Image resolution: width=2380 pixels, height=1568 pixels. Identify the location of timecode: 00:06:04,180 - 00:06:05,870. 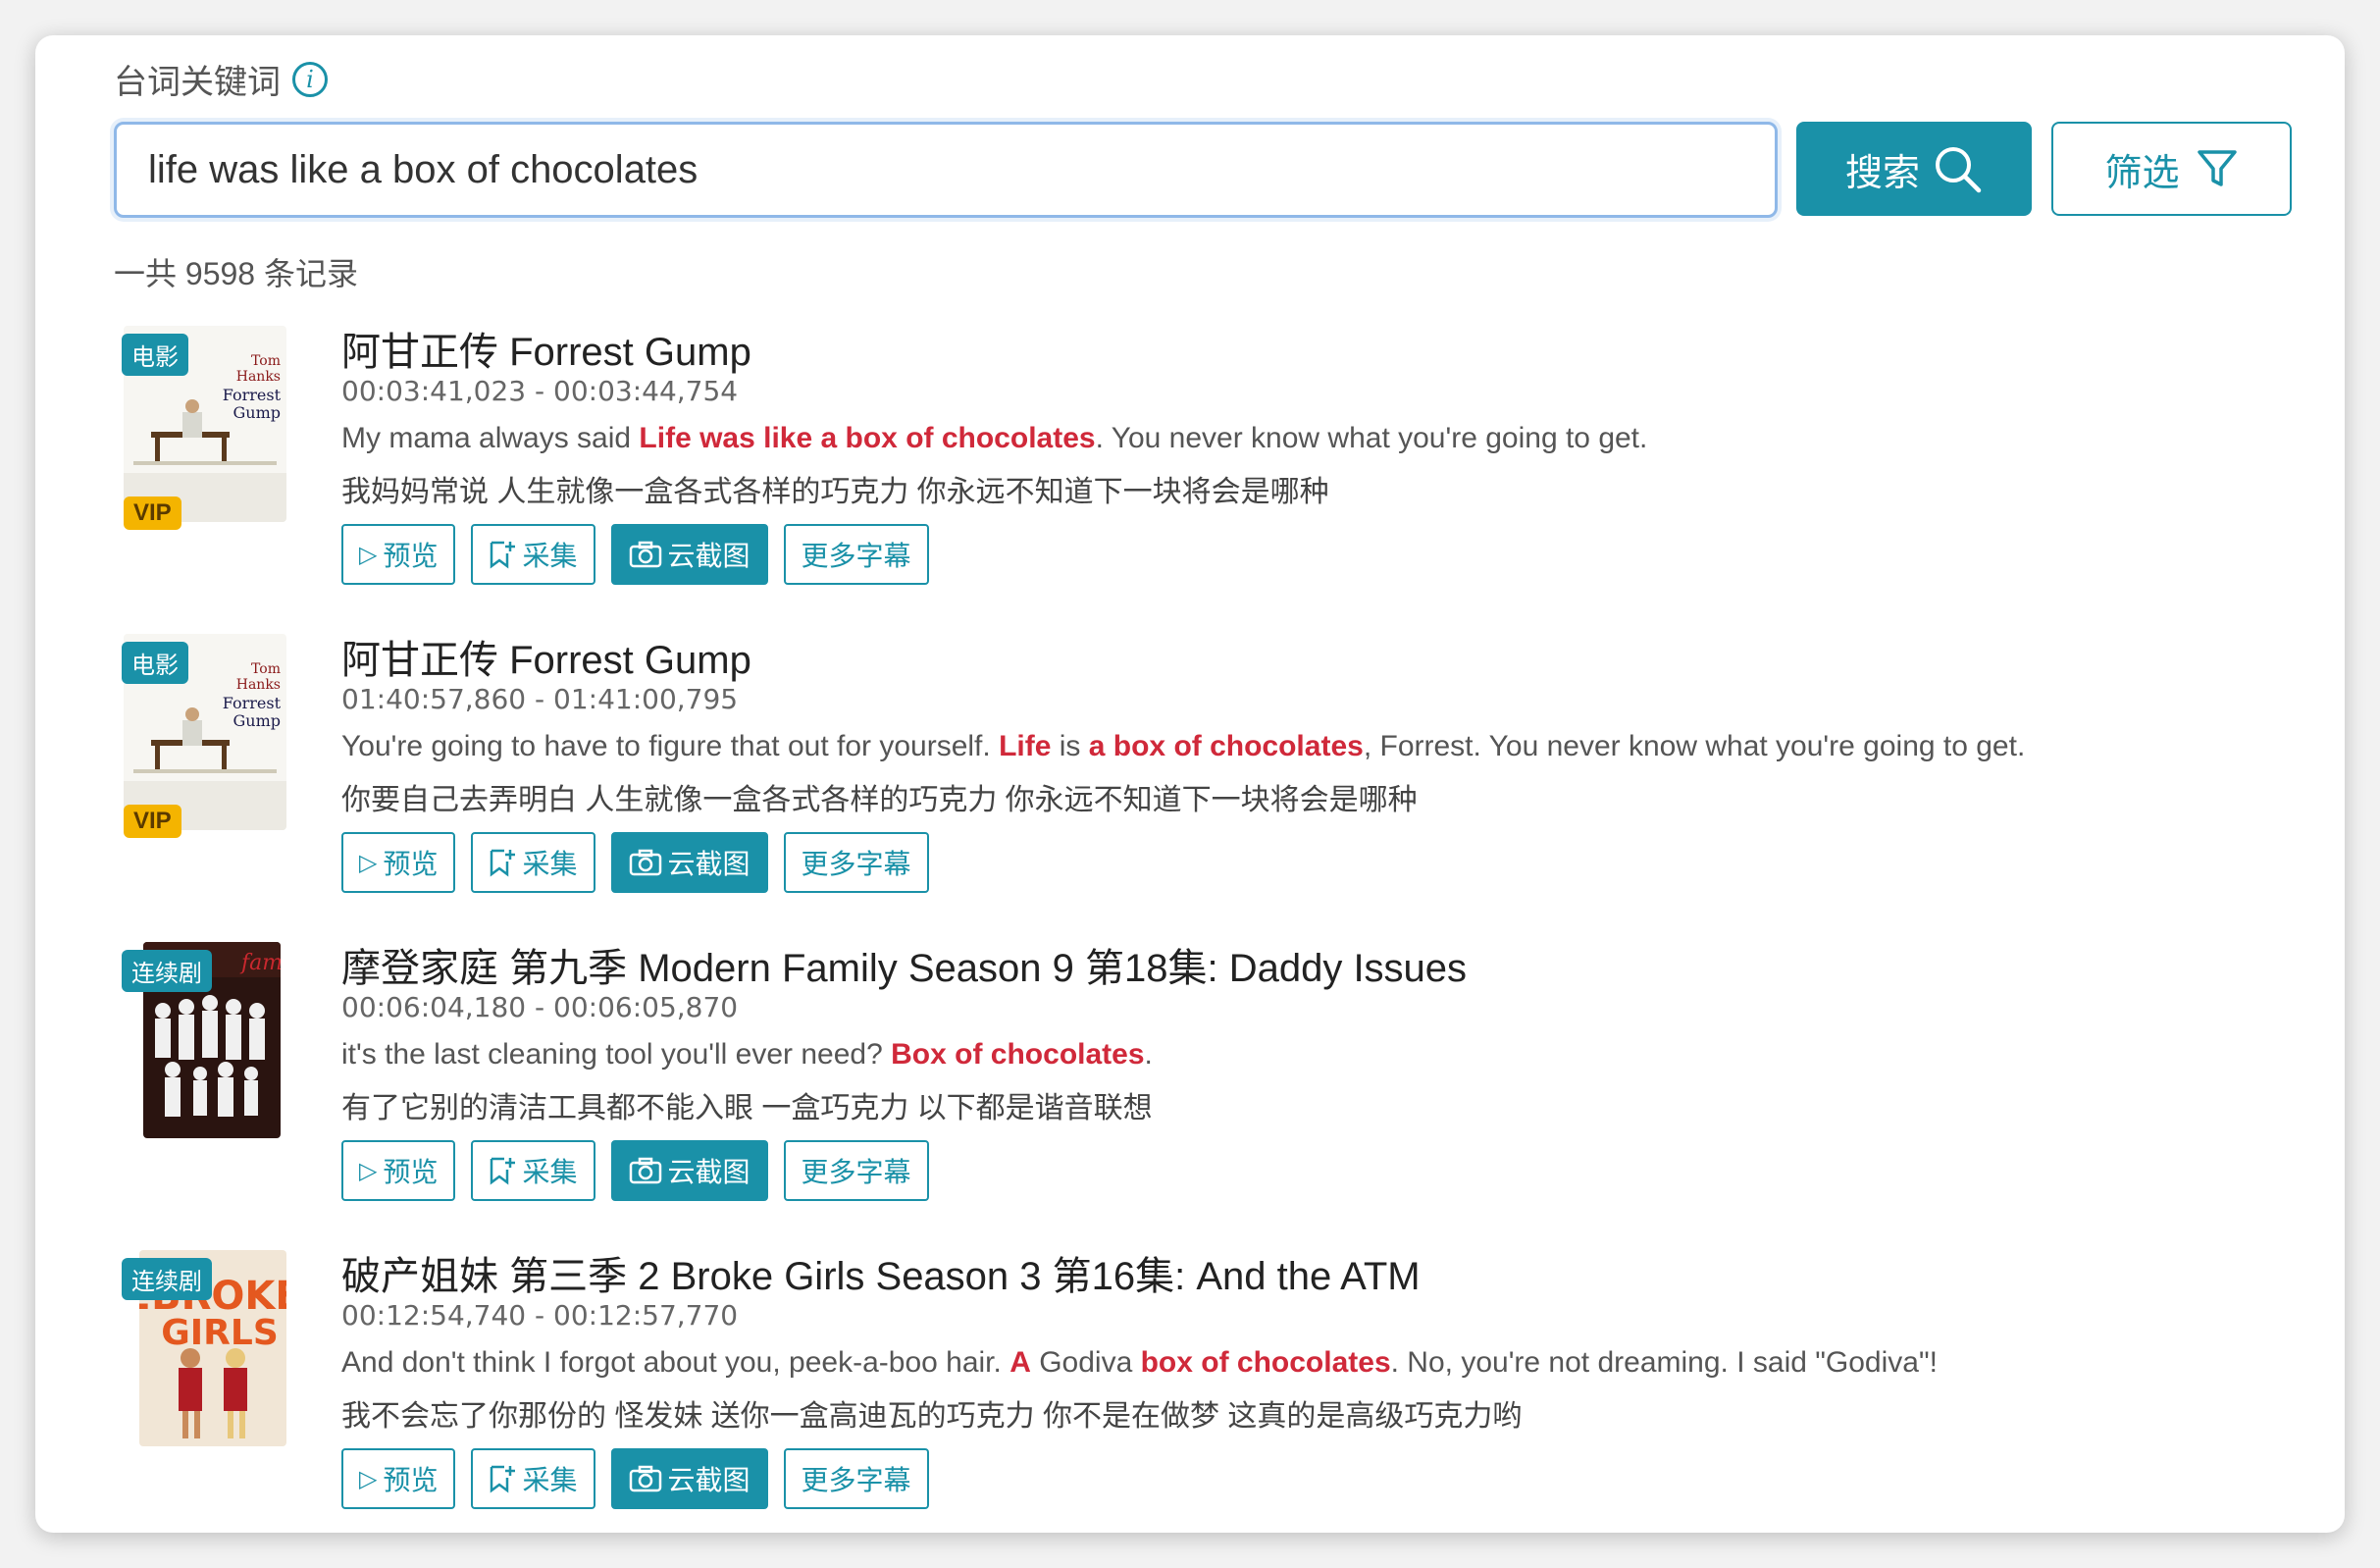
(540, 1007).